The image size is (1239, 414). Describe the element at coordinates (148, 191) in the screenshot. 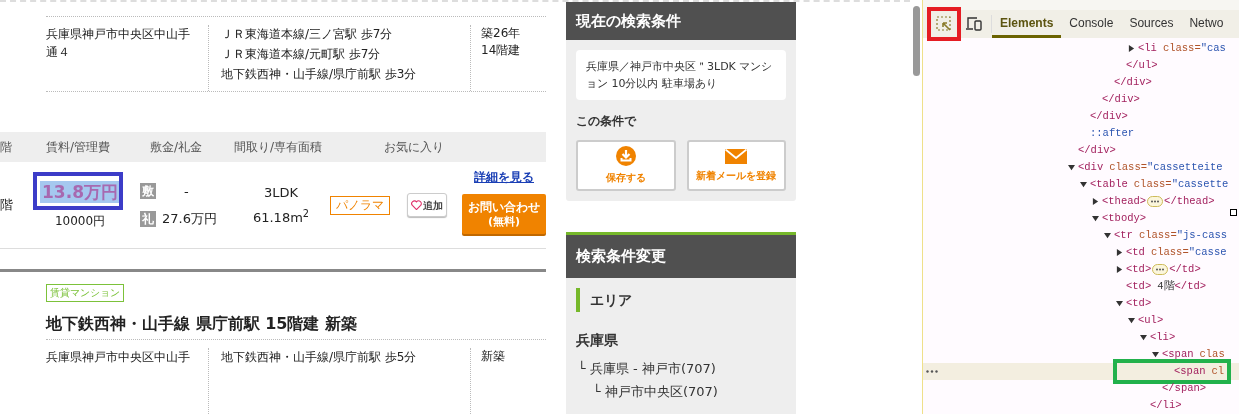

I see `deposit-badge: 敷` at that location.